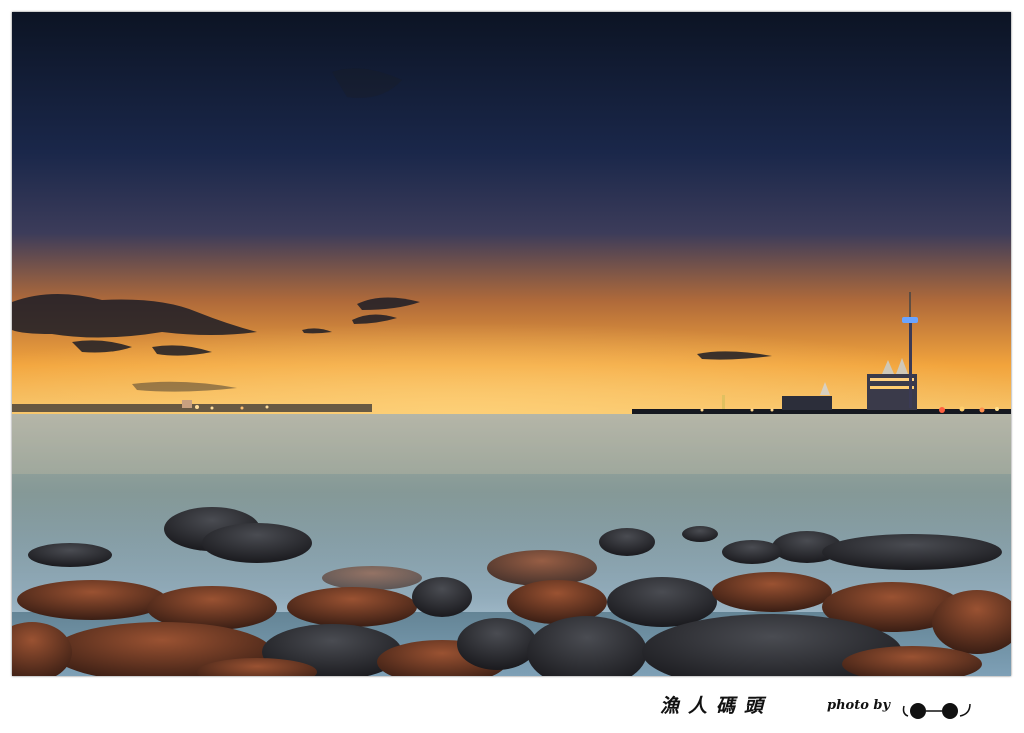 The height and width of the screenshot is (733, 1024). What do you see at coordinates (936, 711) in the screenshot?
I see `eyes-signature-icon` at bounding box center [936, 711].